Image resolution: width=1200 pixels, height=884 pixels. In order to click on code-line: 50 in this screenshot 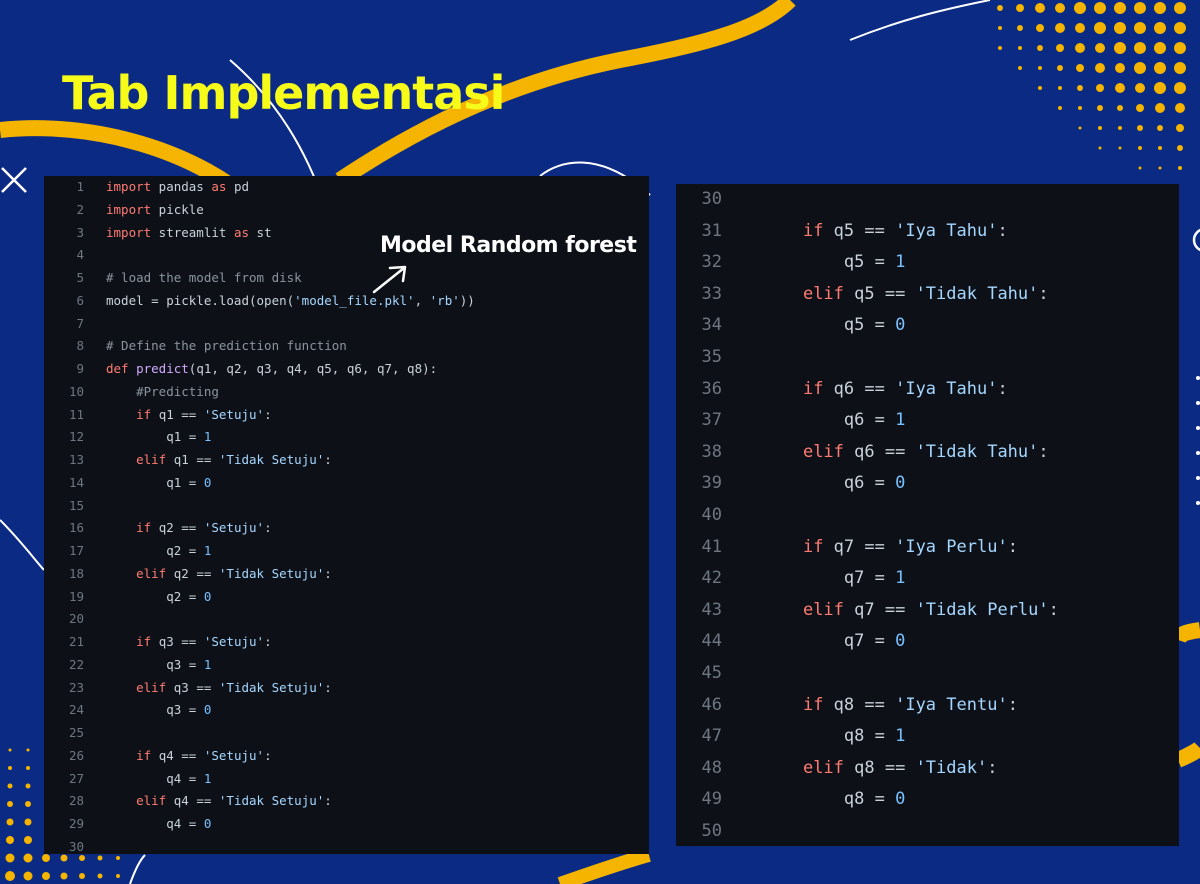, I will do `click(927, 831)`.